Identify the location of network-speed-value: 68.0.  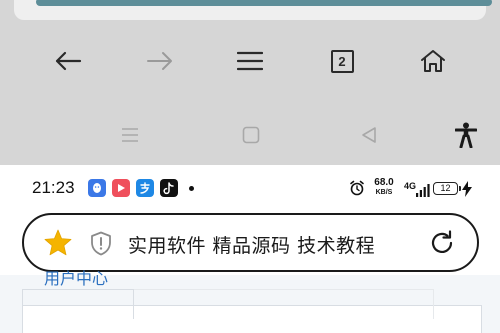
(384, 182).